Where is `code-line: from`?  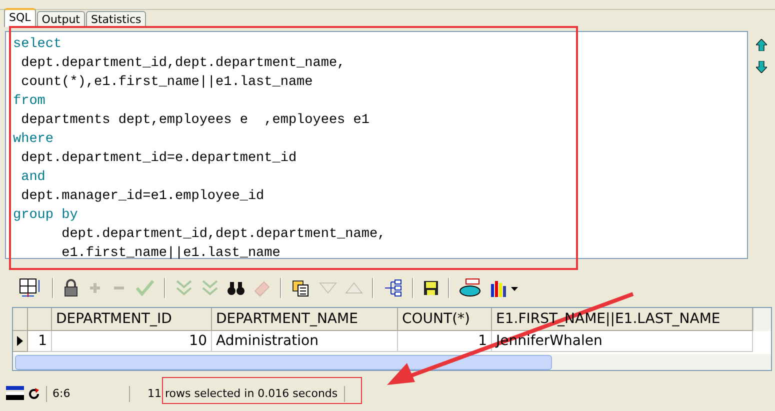 code-line: from is located at coordinates (29, 102).